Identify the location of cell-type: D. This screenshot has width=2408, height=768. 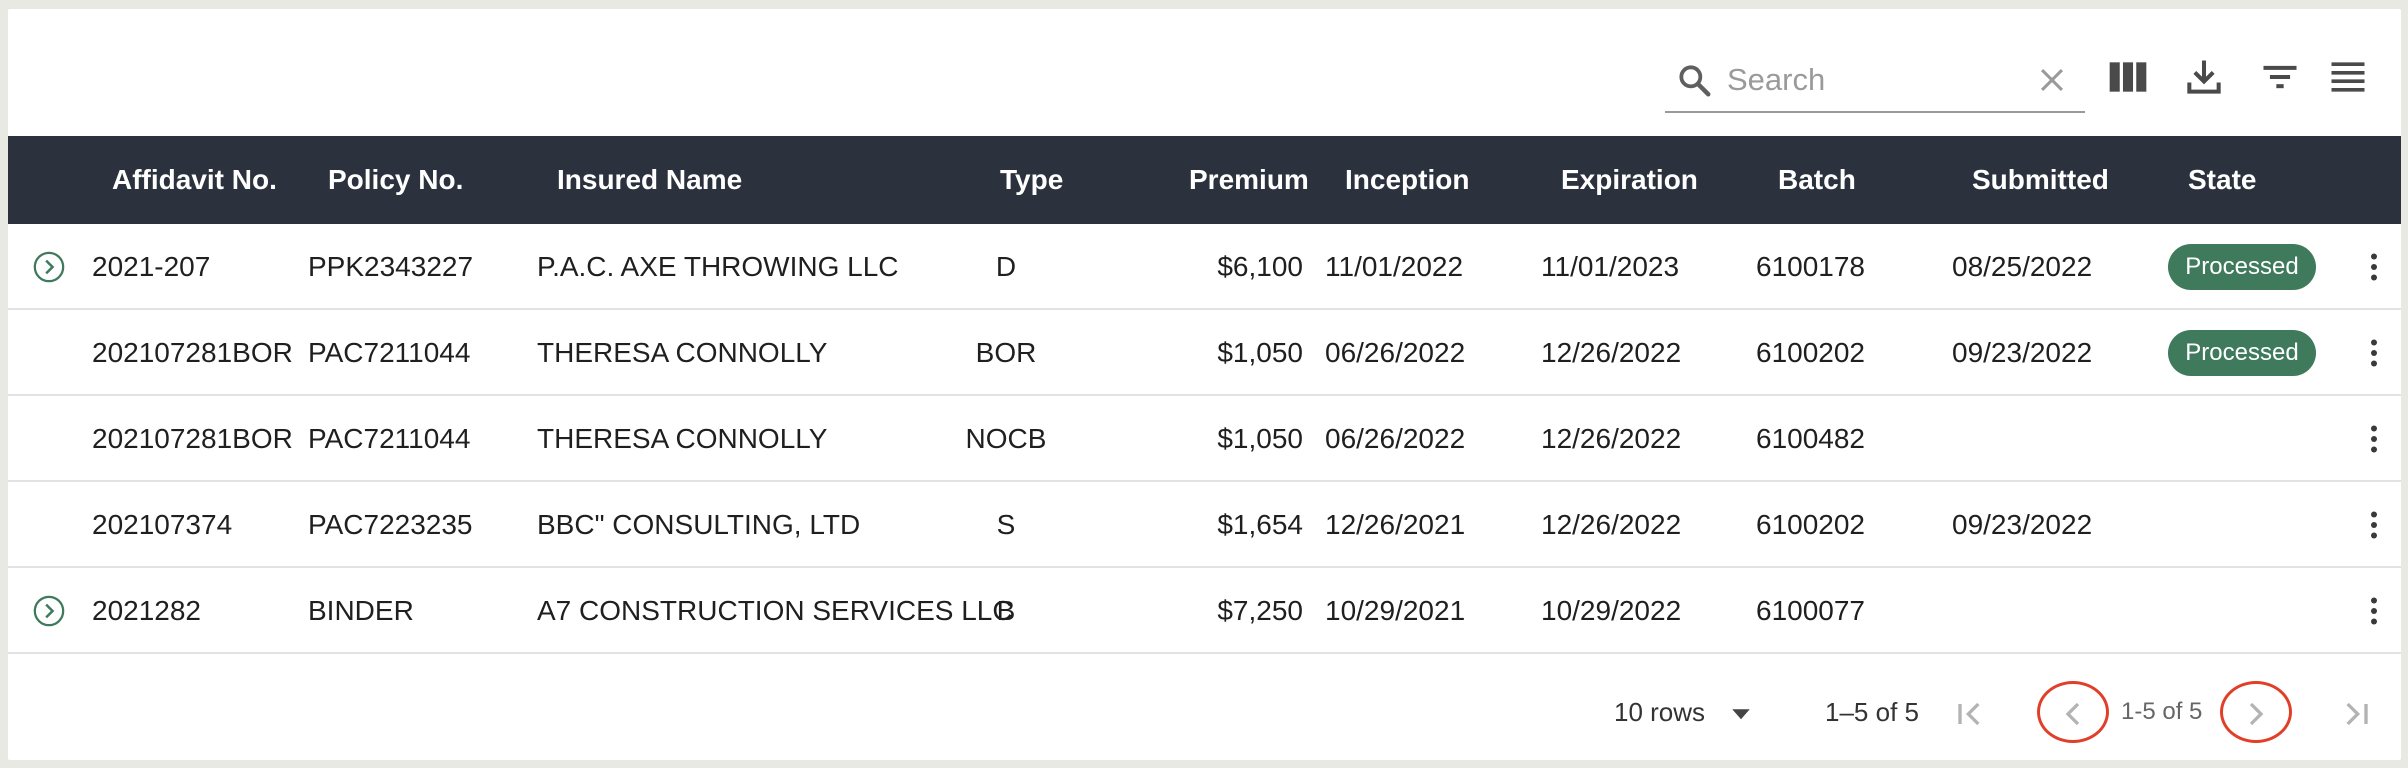
(1006, 266).